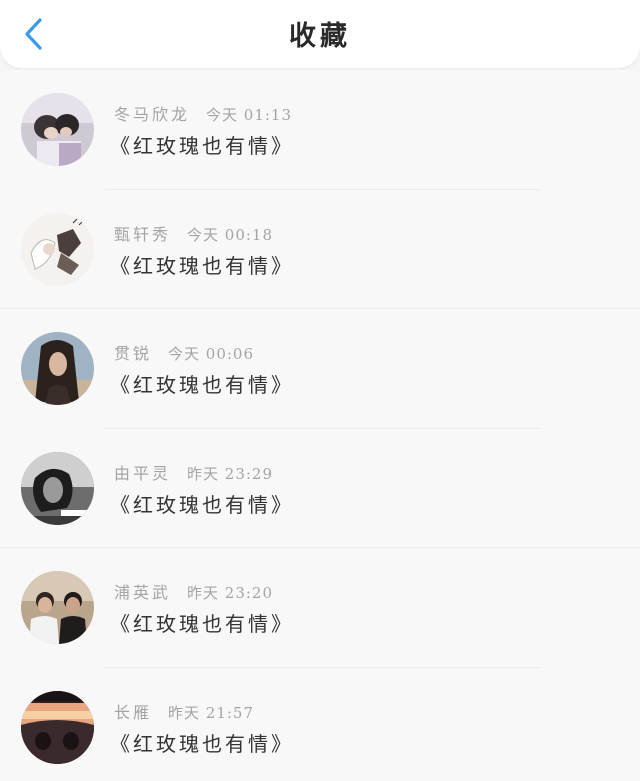 The height and width of the screenshot is (781, 640). I want to click on timestamp: 今天 00:18, so click(230, 234).